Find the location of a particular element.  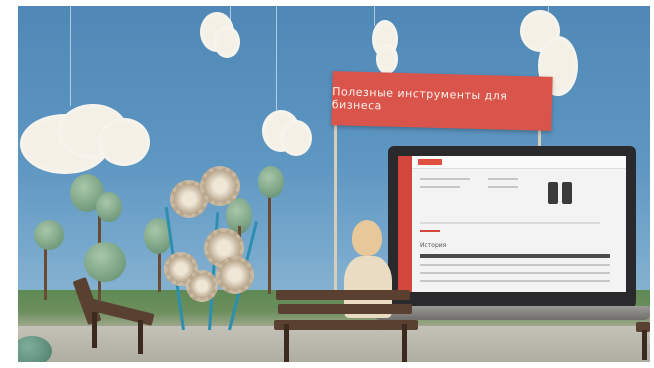

banner-sign: Полезные инструменты для бизнеса is located at coordinates (442, 101).